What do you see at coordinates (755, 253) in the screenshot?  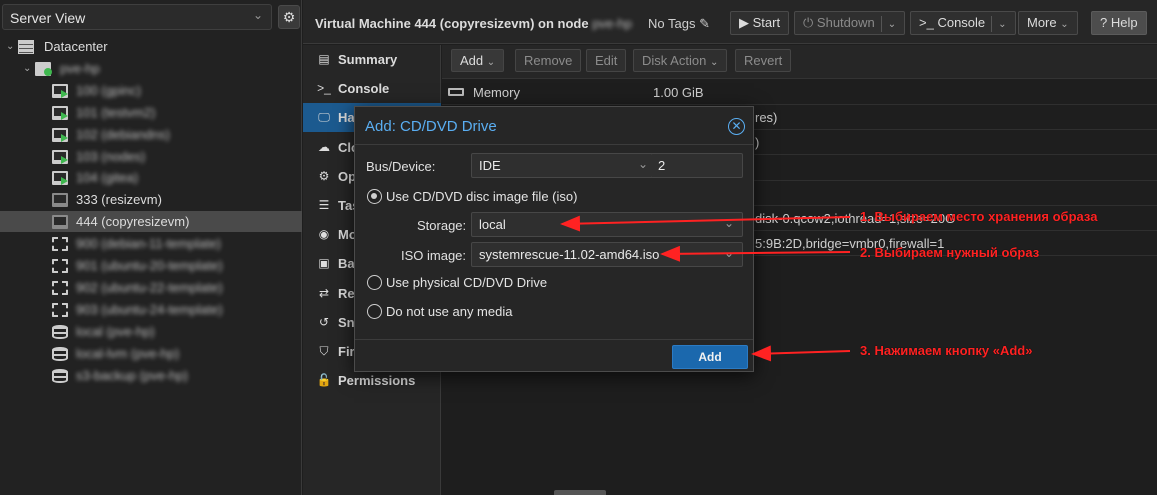 I see `arrow-iso` at bounding box center [755, 253].